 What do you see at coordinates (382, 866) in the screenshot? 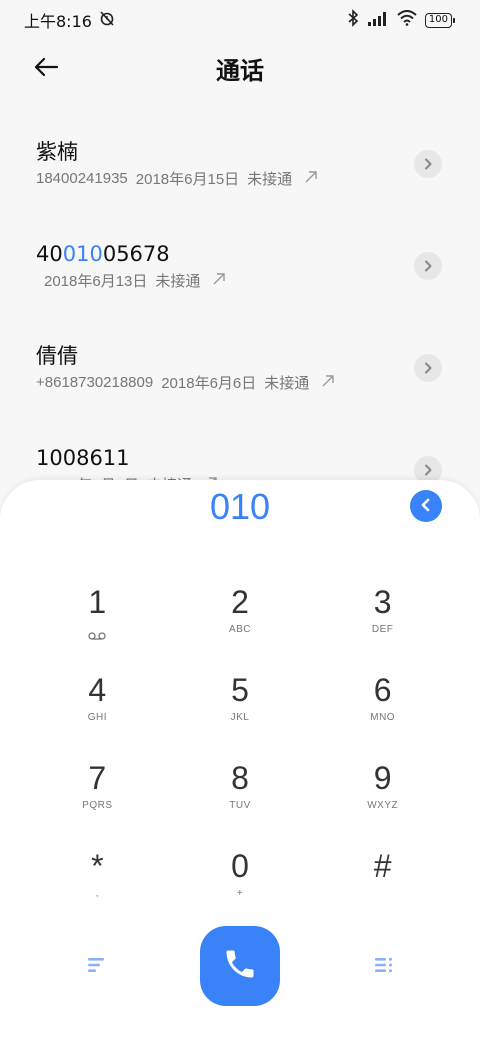
I see `dial-key-digit: #` at bounding box center [382, 866].